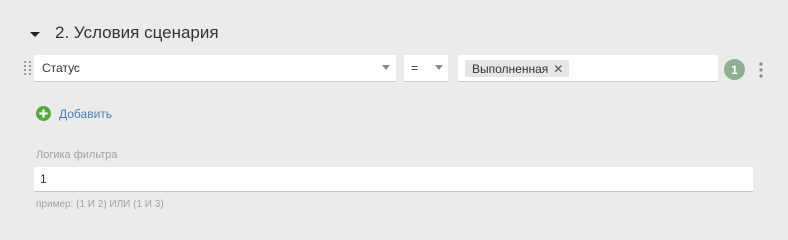  Describe the element at coordinates (510, 68) in the screenshot. I see `value-tag-label: Выполненная` at that location.